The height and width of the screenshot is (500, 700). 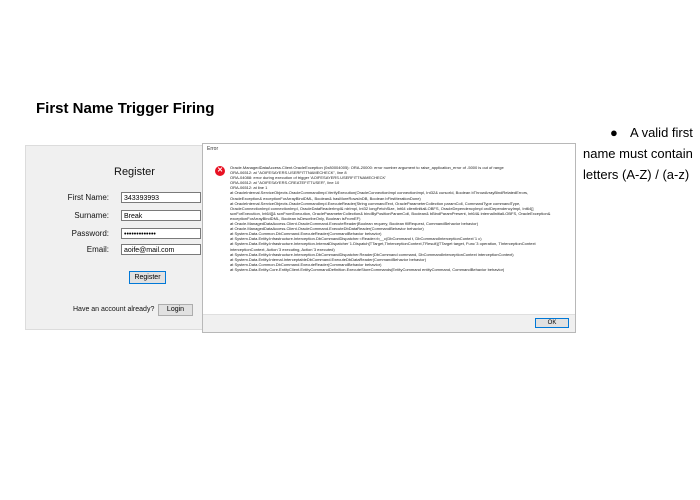 I want to click on ok-button: OK, so click(x=552, y=323).